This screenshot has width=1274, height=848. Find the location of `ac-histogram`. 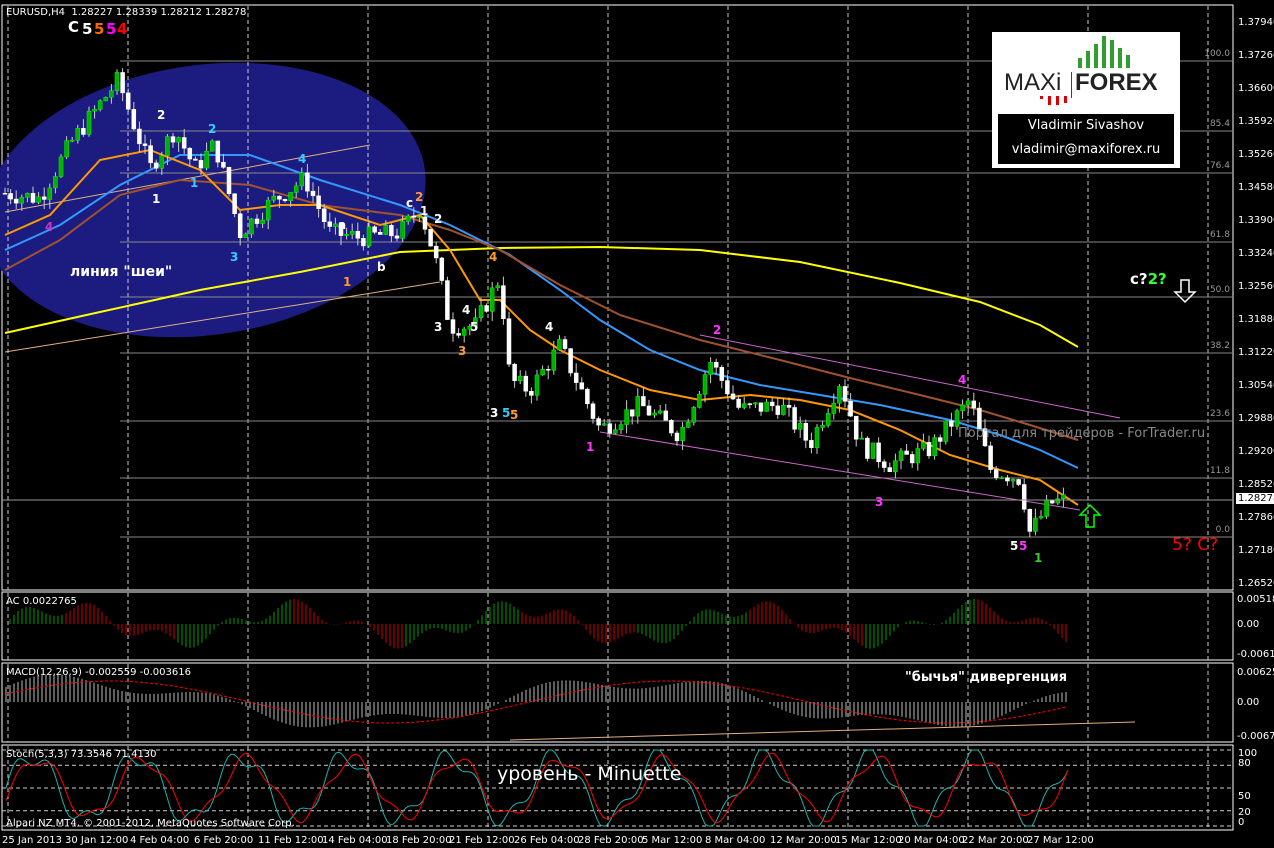

ac-histogram is located at coordinates (538, 623).